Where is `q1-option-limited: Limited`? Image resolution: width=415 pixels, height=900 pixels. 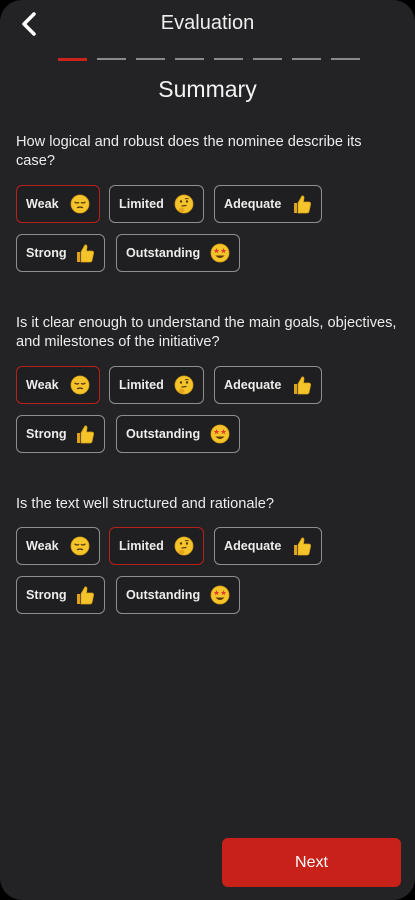
q1-option-limited: Limited is located at coordinates (156, 204).